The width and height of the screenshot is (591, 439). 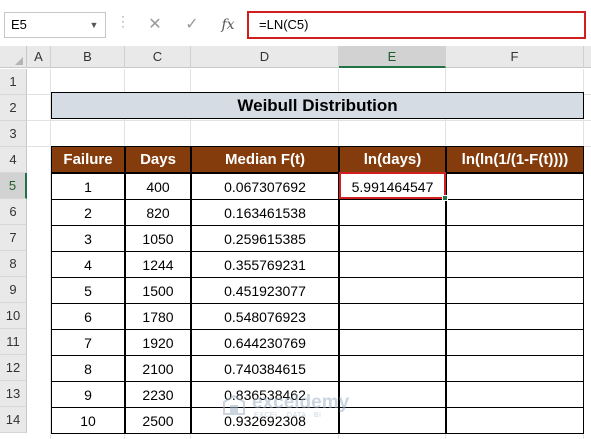 I want to click on cell-failure: 5, so click(x=88, y=290).